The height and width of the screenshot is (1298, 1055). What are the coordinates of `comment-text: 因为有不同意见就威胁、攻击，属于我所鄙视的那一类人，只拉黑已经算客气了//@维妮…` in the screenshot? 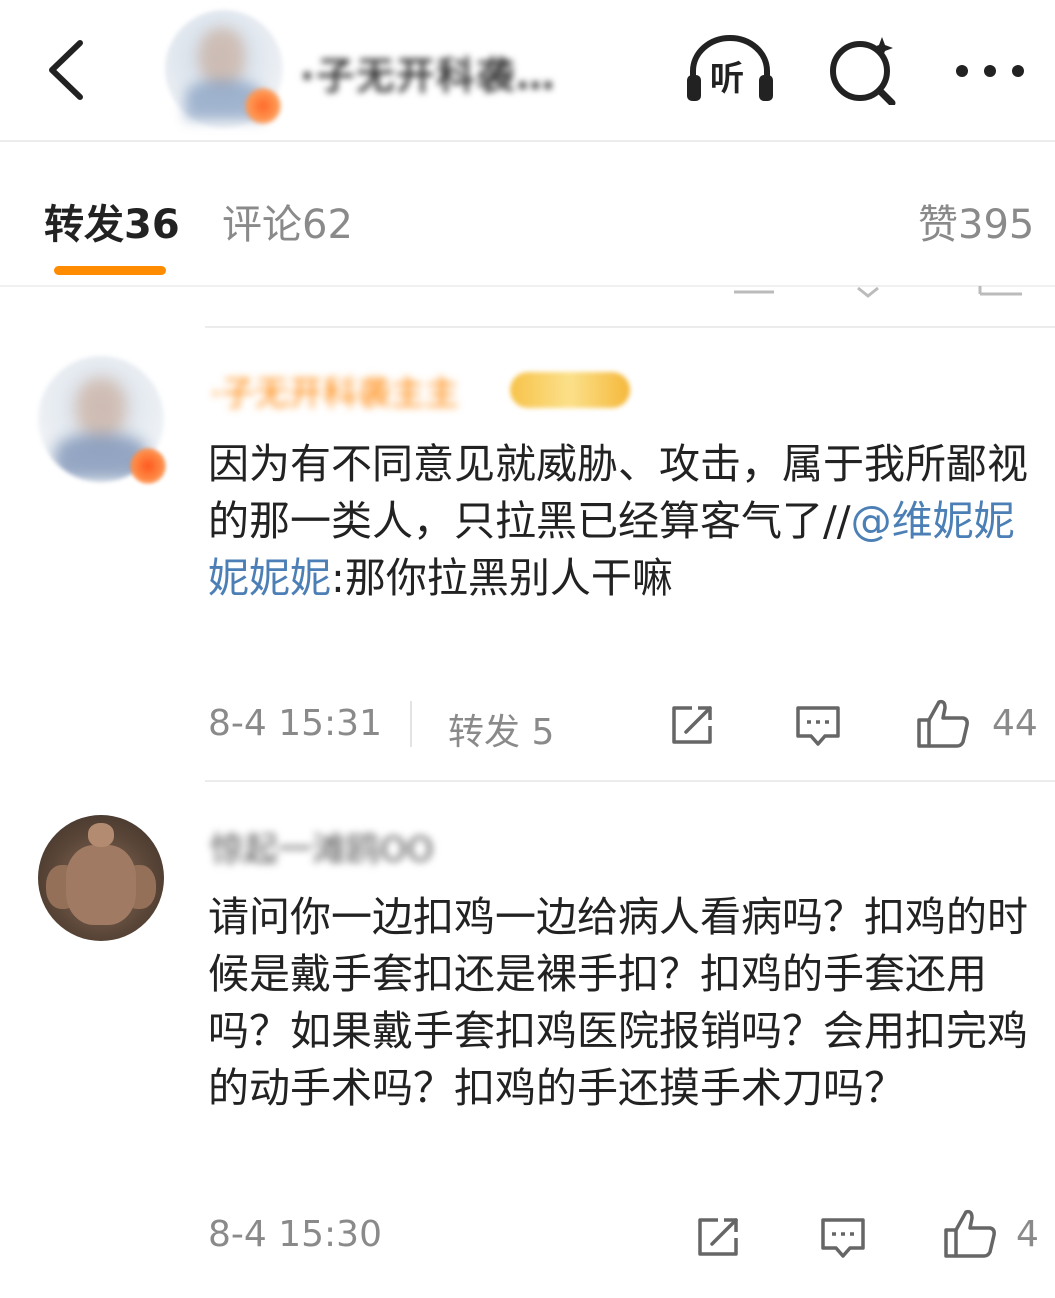 It's located at (623, 521).